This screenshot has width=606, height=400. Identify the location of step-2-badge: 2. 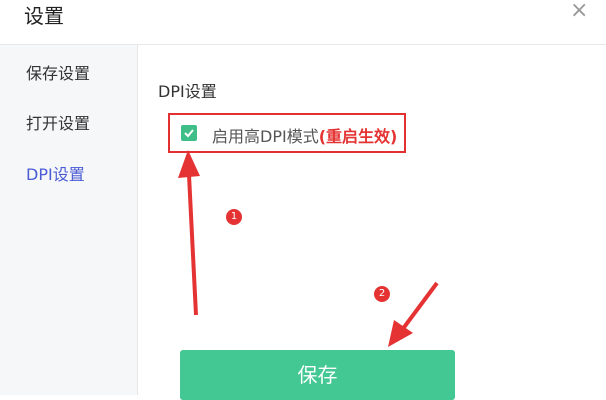
(382, 294).